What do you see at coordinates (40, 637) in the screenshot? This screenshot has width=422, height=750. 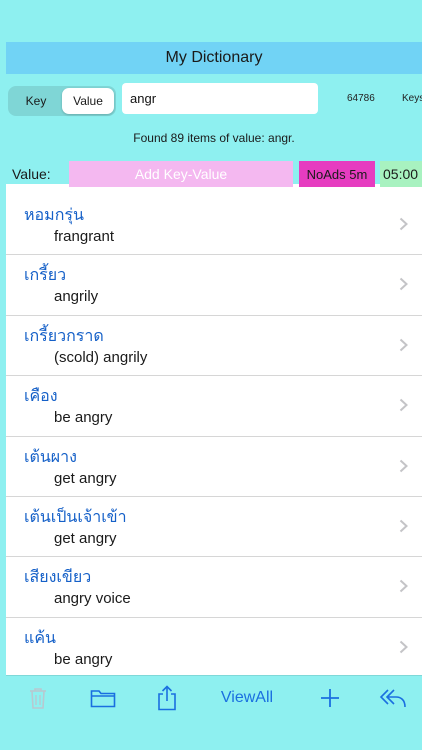 I see `entry-key: แค้น` at bounding box center [40, 637].